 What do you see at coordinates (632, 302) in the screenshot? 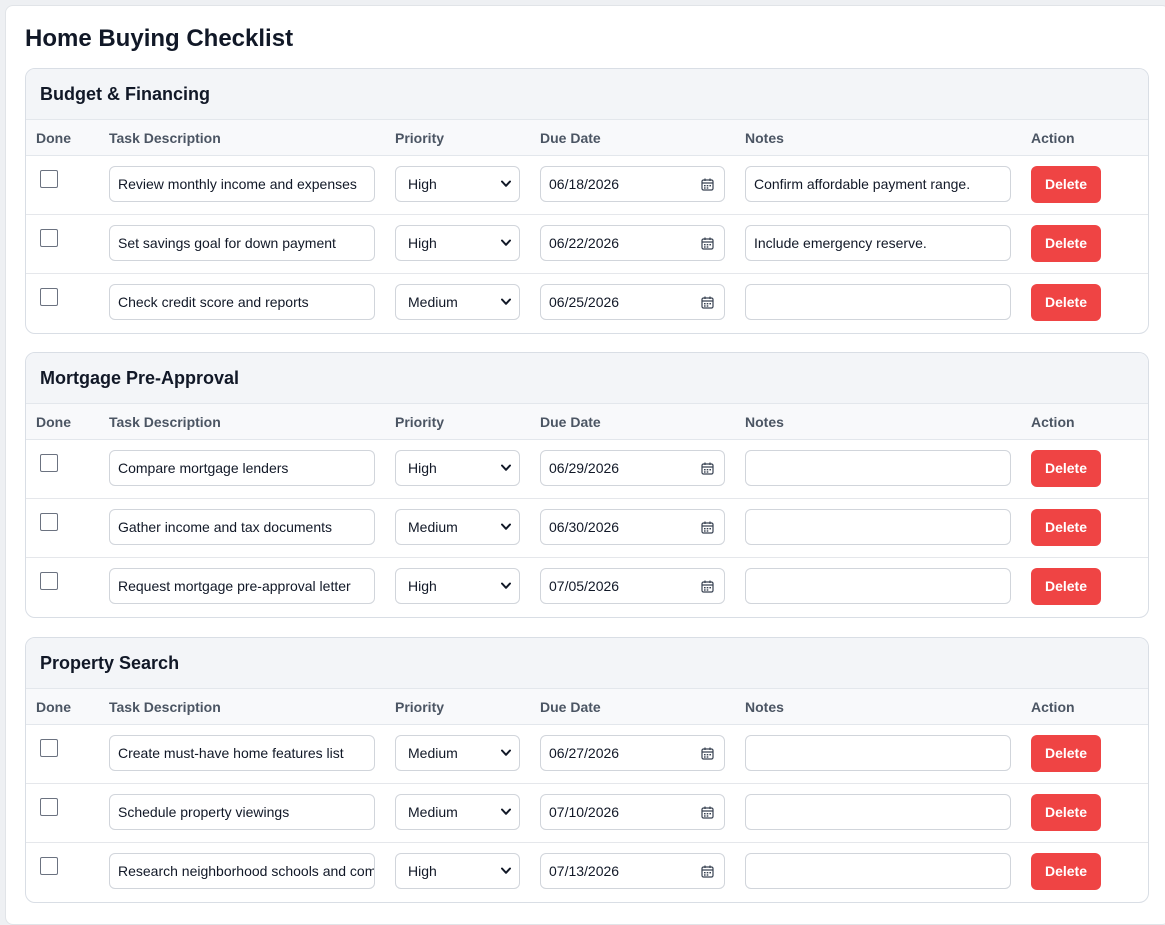
I see `due-date-input: 06/25/2026` at bounding box center [632, 302].